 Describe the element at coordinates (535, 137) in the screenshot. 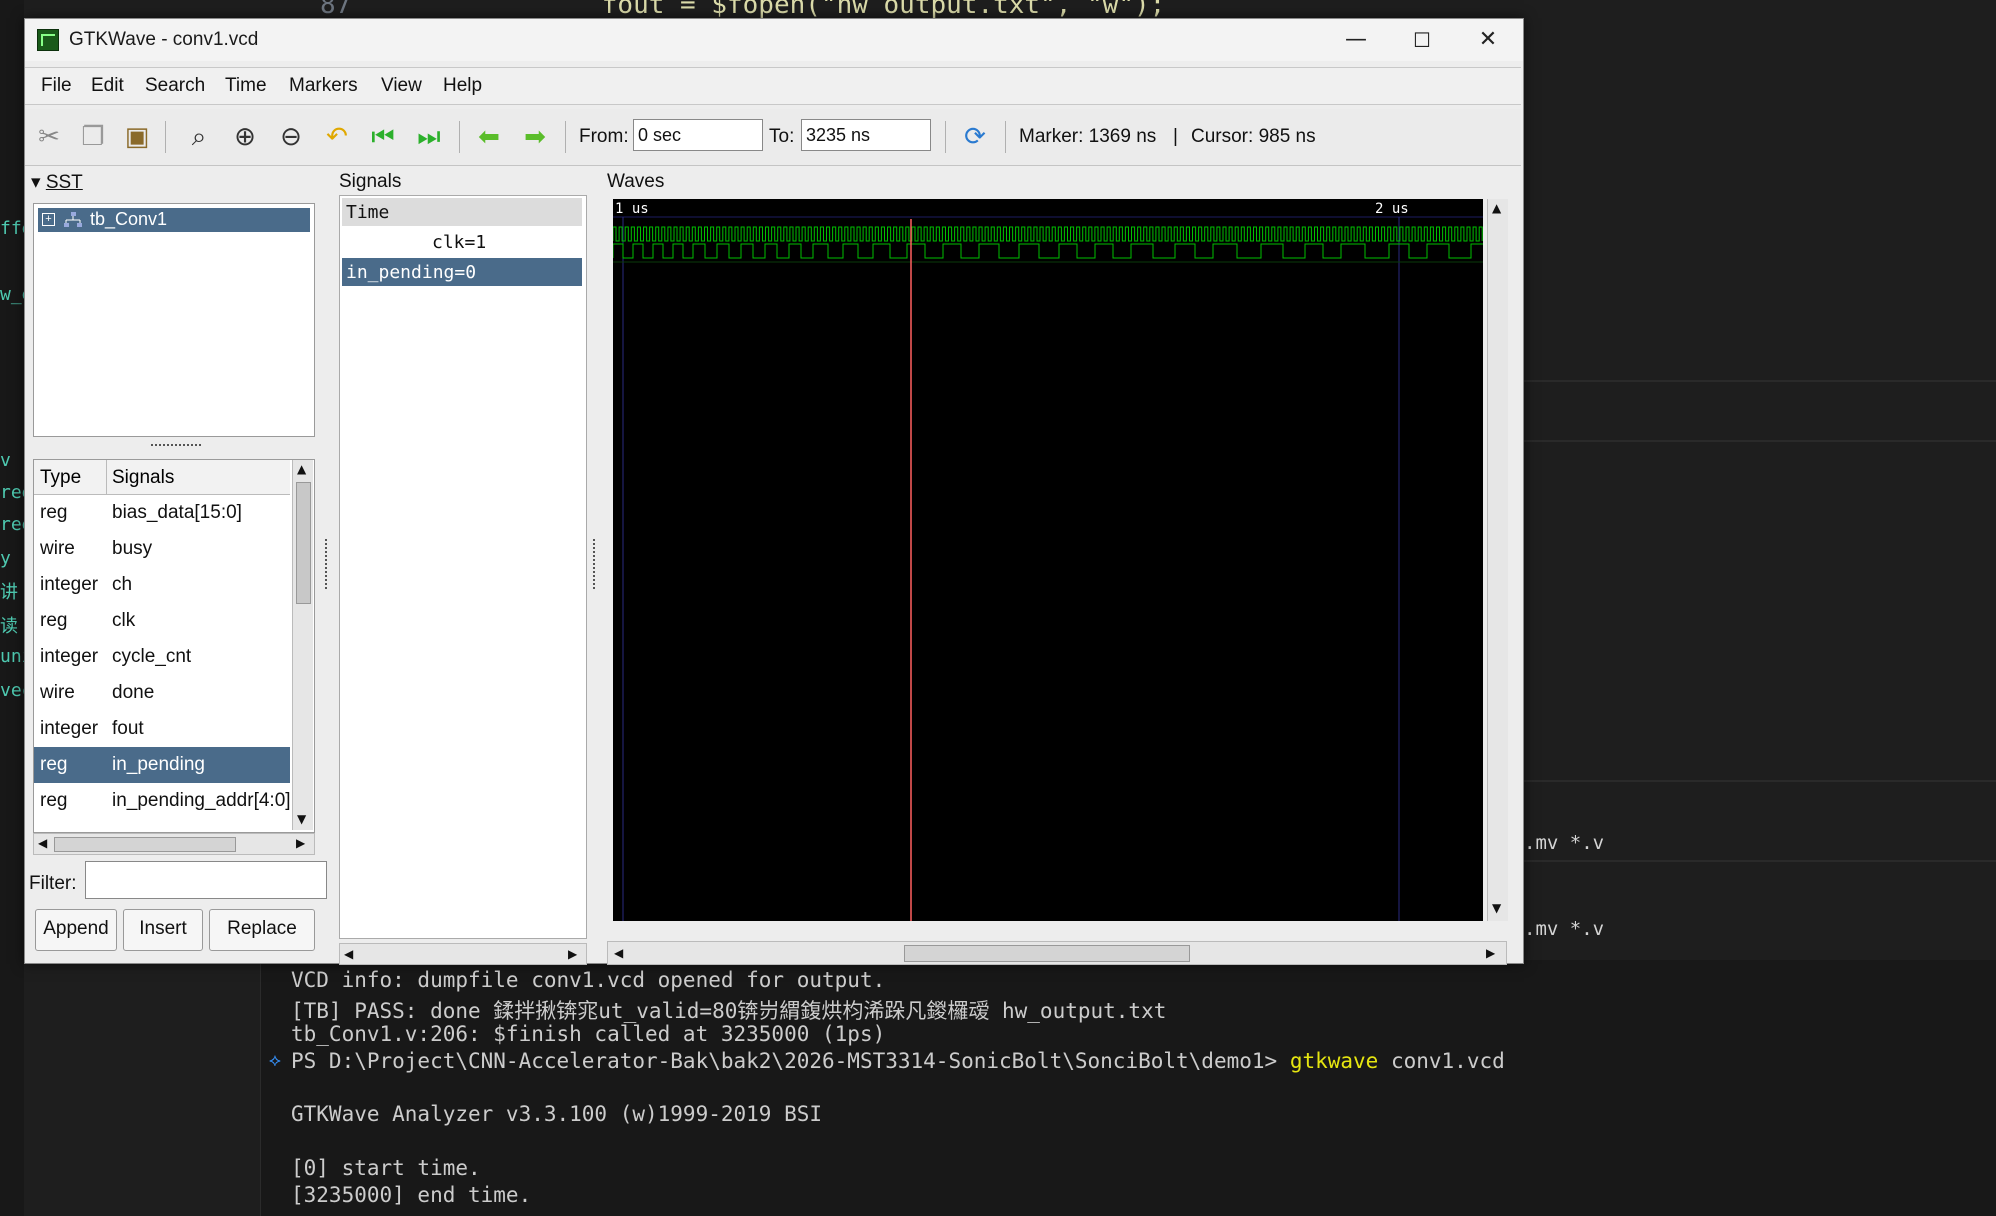

I see `next-edge-icon: ➡` at that location.